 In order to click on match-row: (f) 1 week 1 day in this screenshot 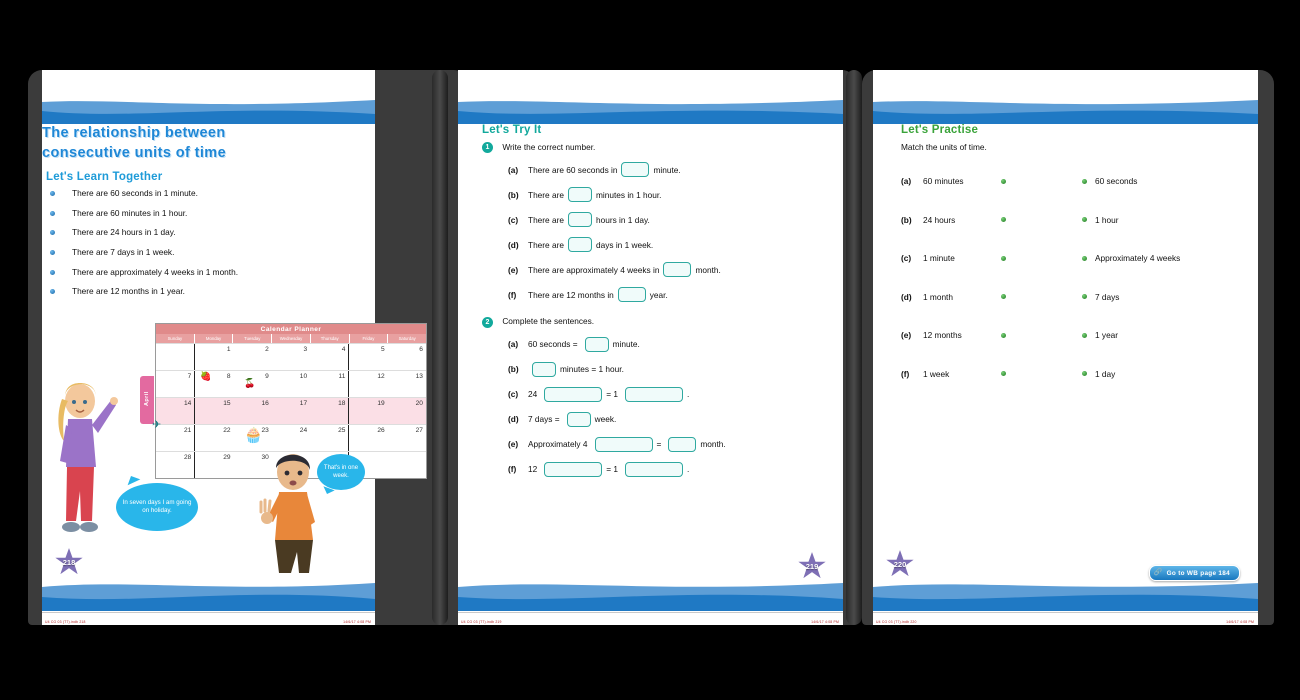, I will do `click(1065, 374)`.